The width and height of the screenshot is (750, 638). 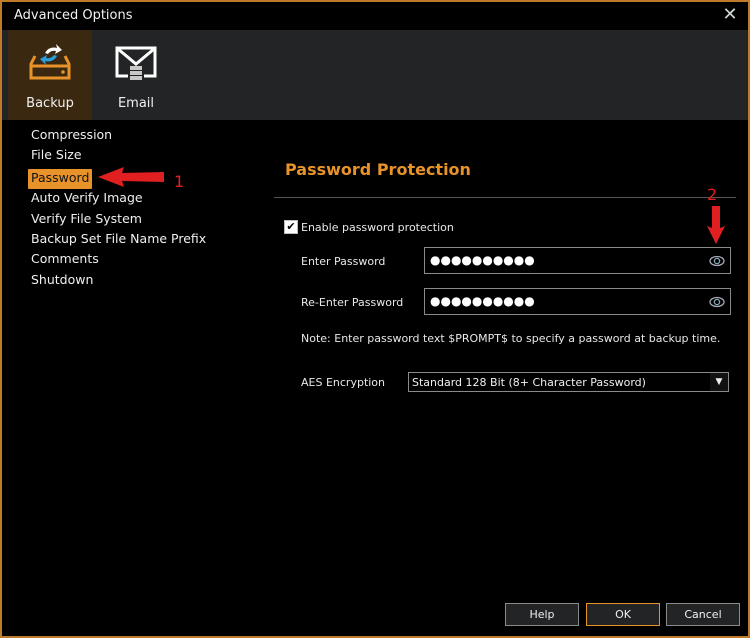 I want to click on enable-password-protection-checkbox: ✔ Enable password protection, so click(x=369, y=227).